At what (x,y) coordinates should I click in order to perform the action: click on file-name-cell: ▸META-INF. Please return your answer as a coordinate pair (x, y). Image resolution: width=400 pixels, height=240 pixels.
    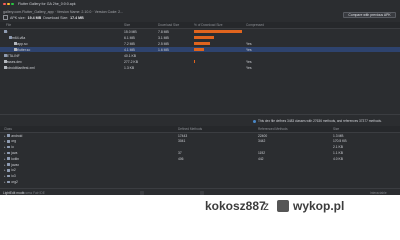
    Looking at the image, I should click on (12, 56).